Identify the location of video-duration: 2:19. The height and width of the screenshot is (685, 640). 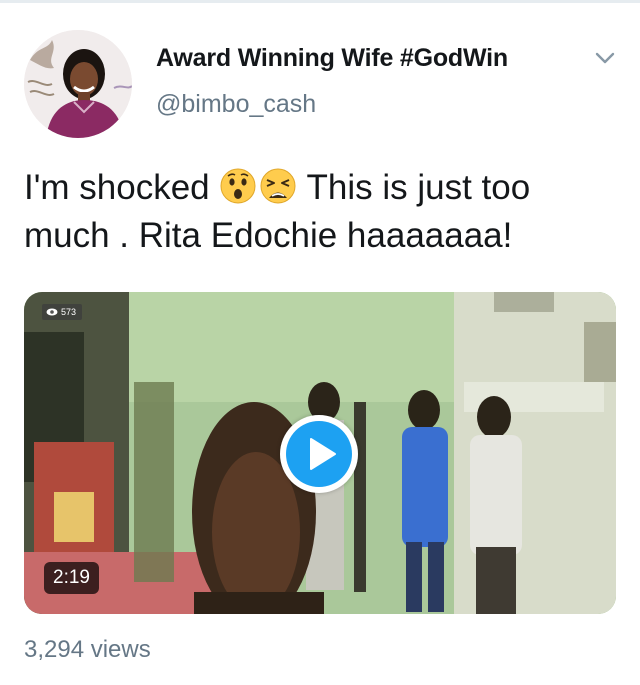
(71, 578).